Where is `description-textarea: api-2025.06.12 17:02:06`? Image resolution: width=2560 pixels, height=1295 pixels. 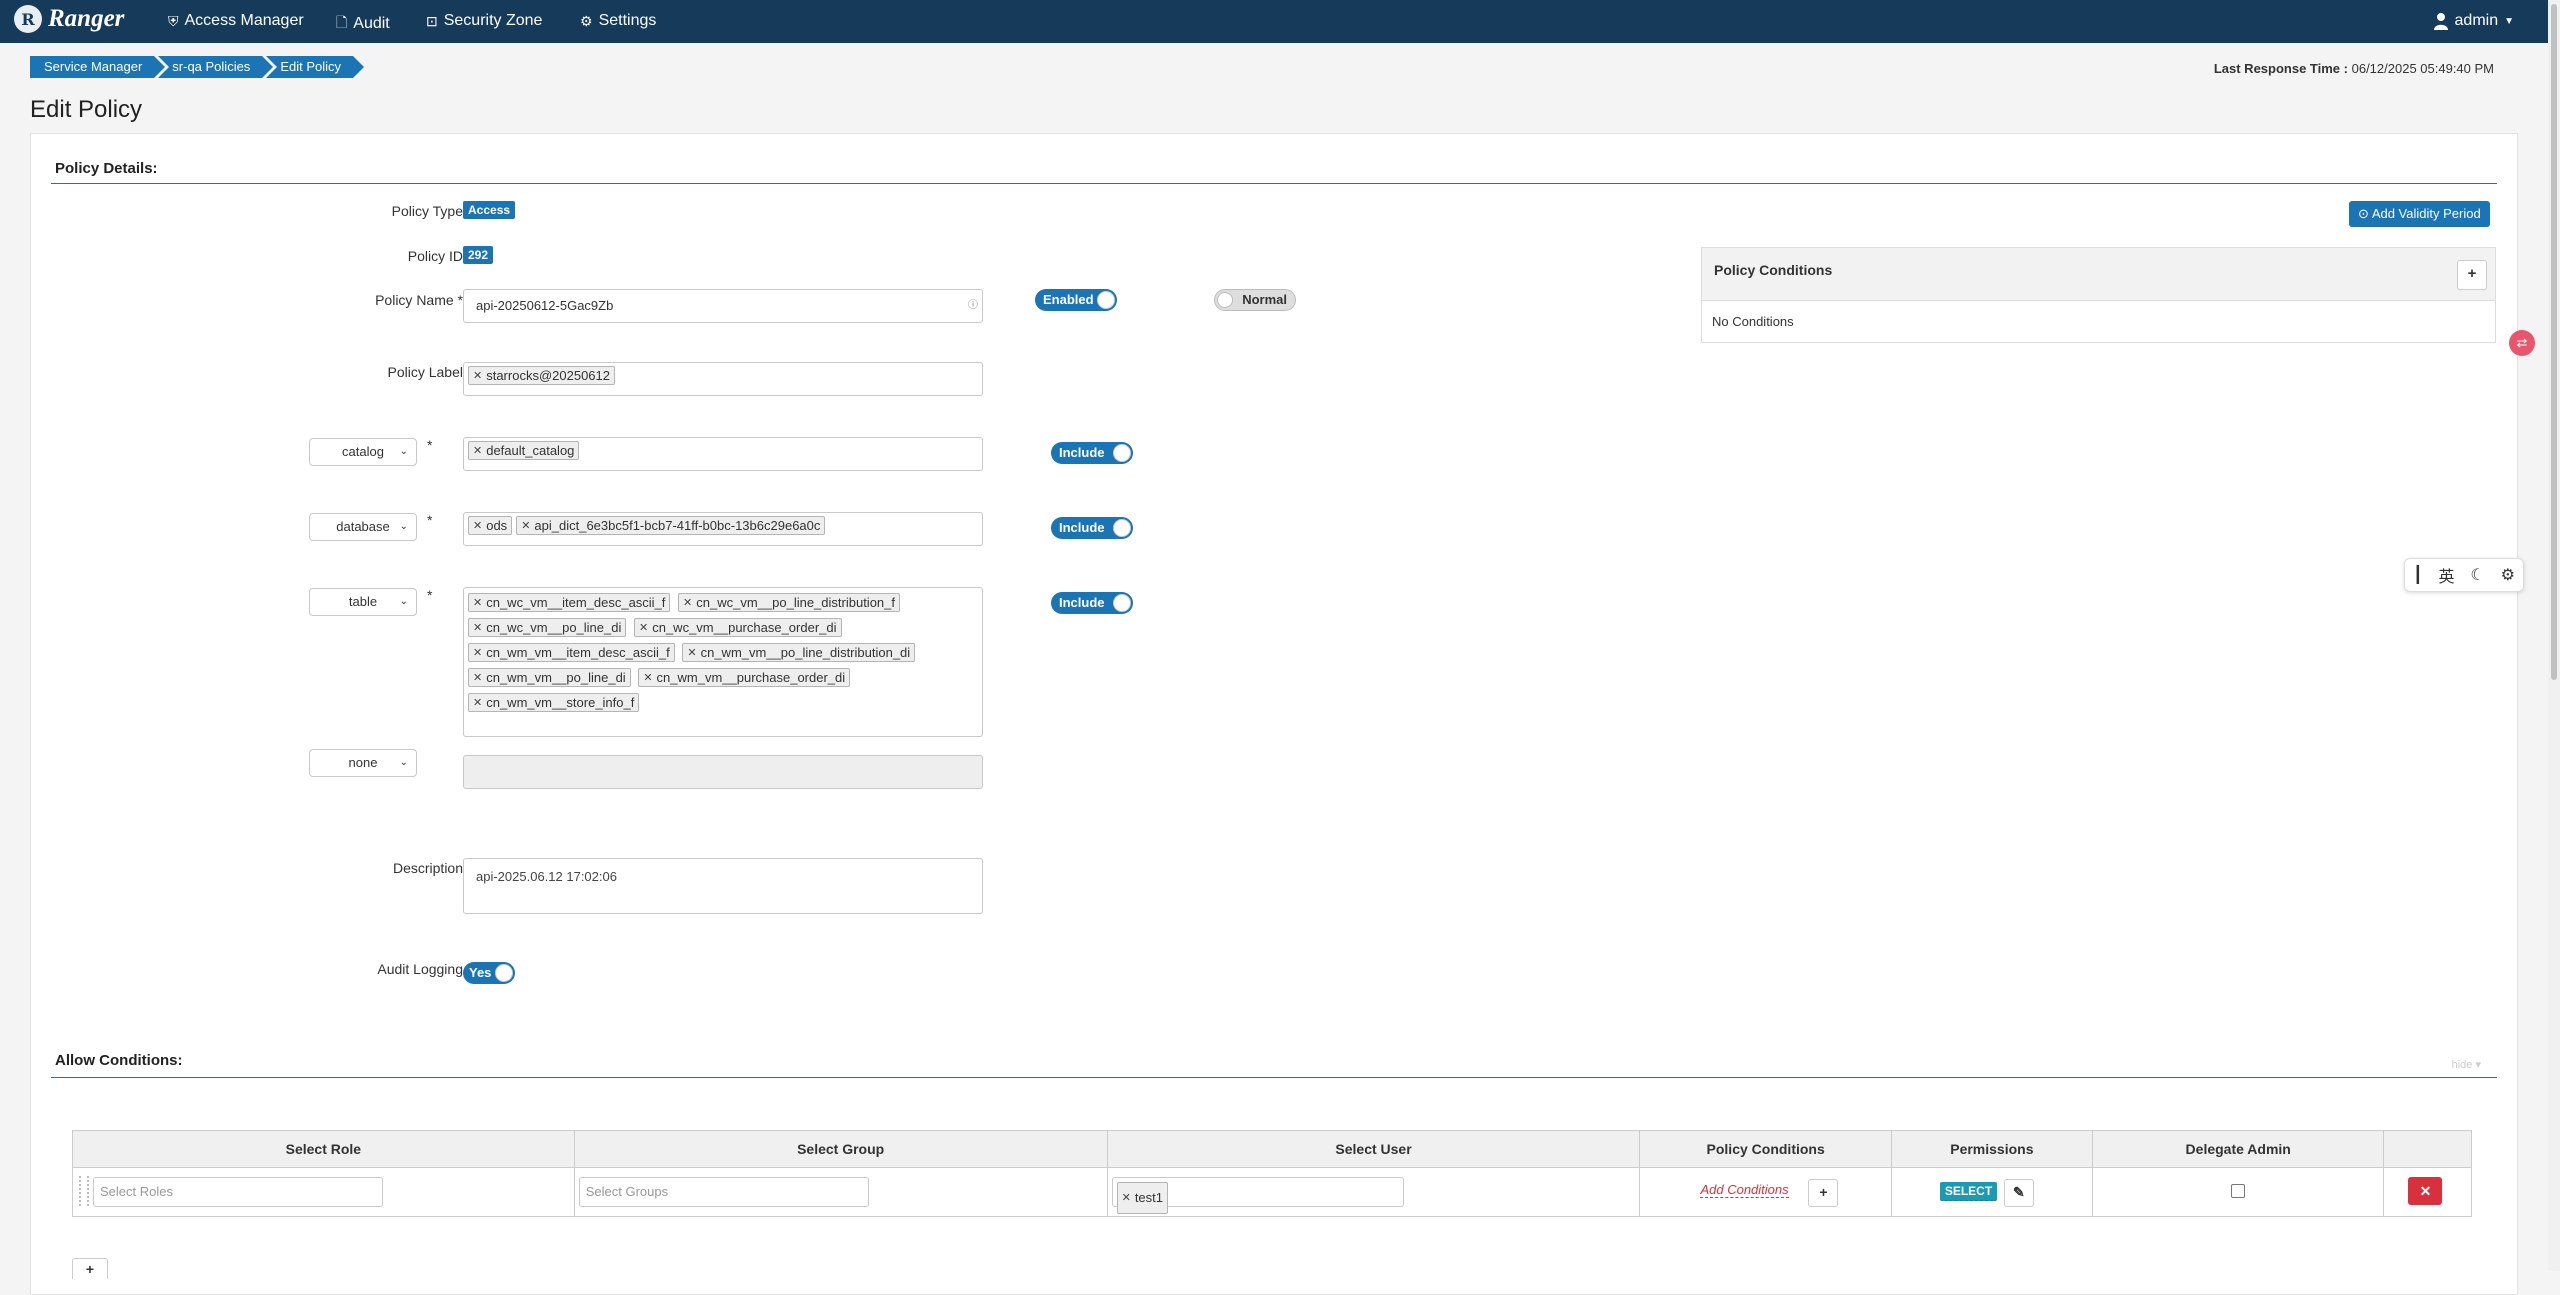 description-textarea: api-2025.06.12 17:02:06 is located at coordinates (723, 886).